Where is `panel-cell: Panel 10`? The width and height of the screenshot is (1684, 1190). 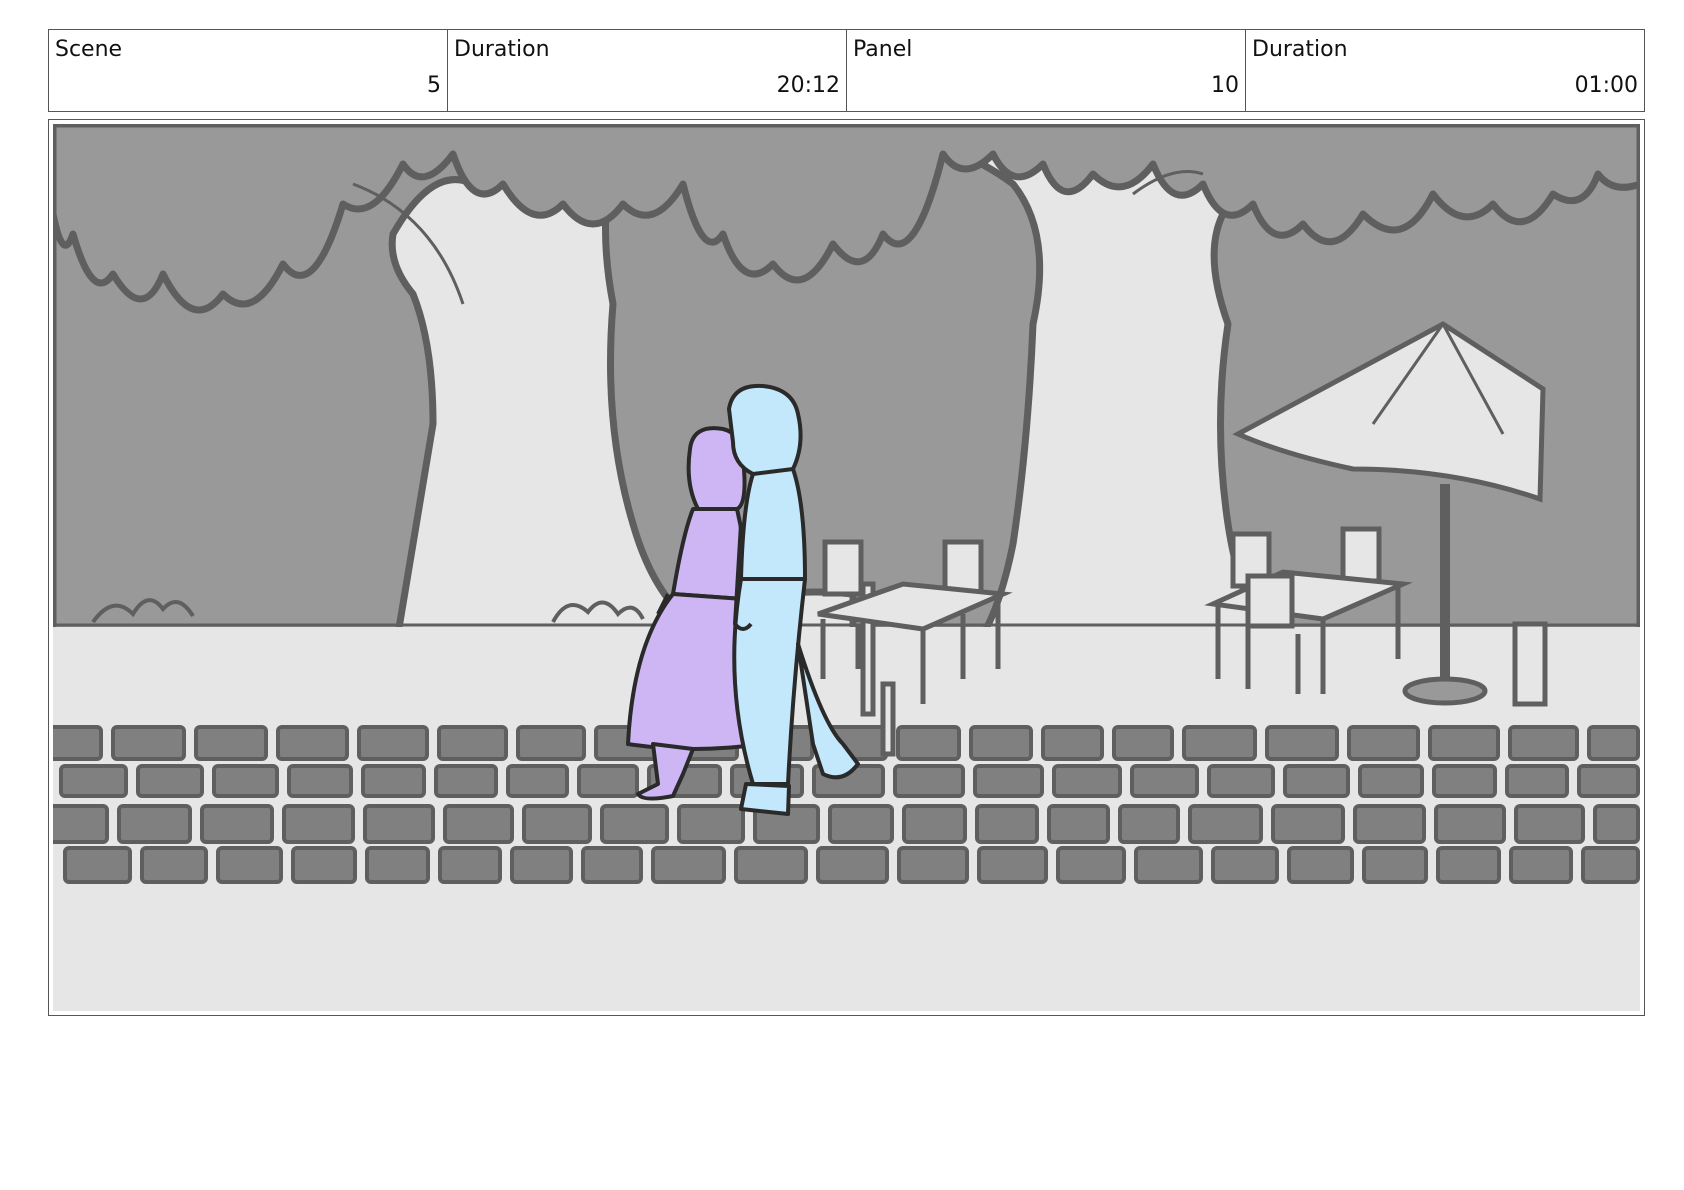 panel-cell: Panel 10 is located at coordinates (1046, 70).